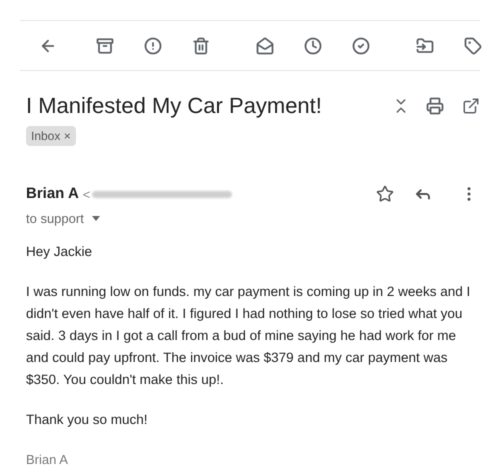 This screenshot has width=500, height=475. What do you see at coordinates (51, 136) in the screenshot?
I see `inbox-label: Inbox ×` at bounding box center [51, 136].